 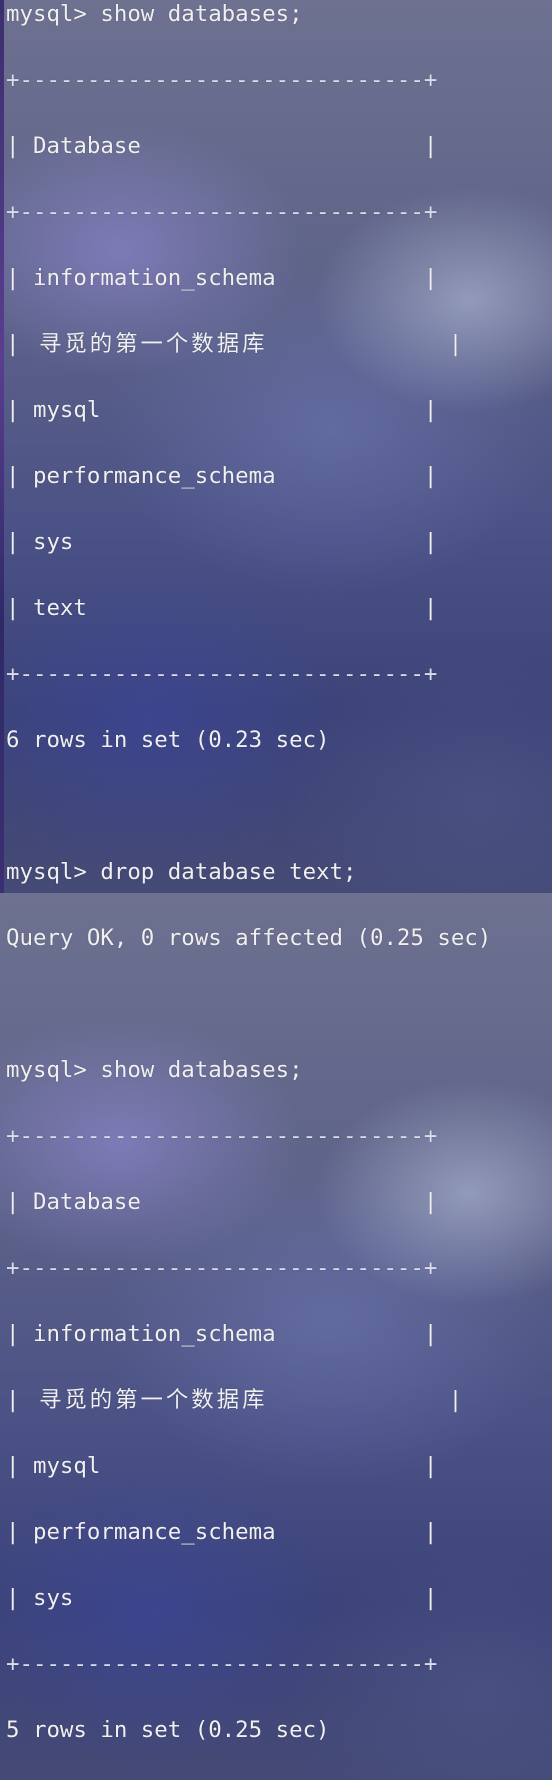 I want to click on result-summary: 6 rows in set (0.23 sec), so click(x=168, y=740).